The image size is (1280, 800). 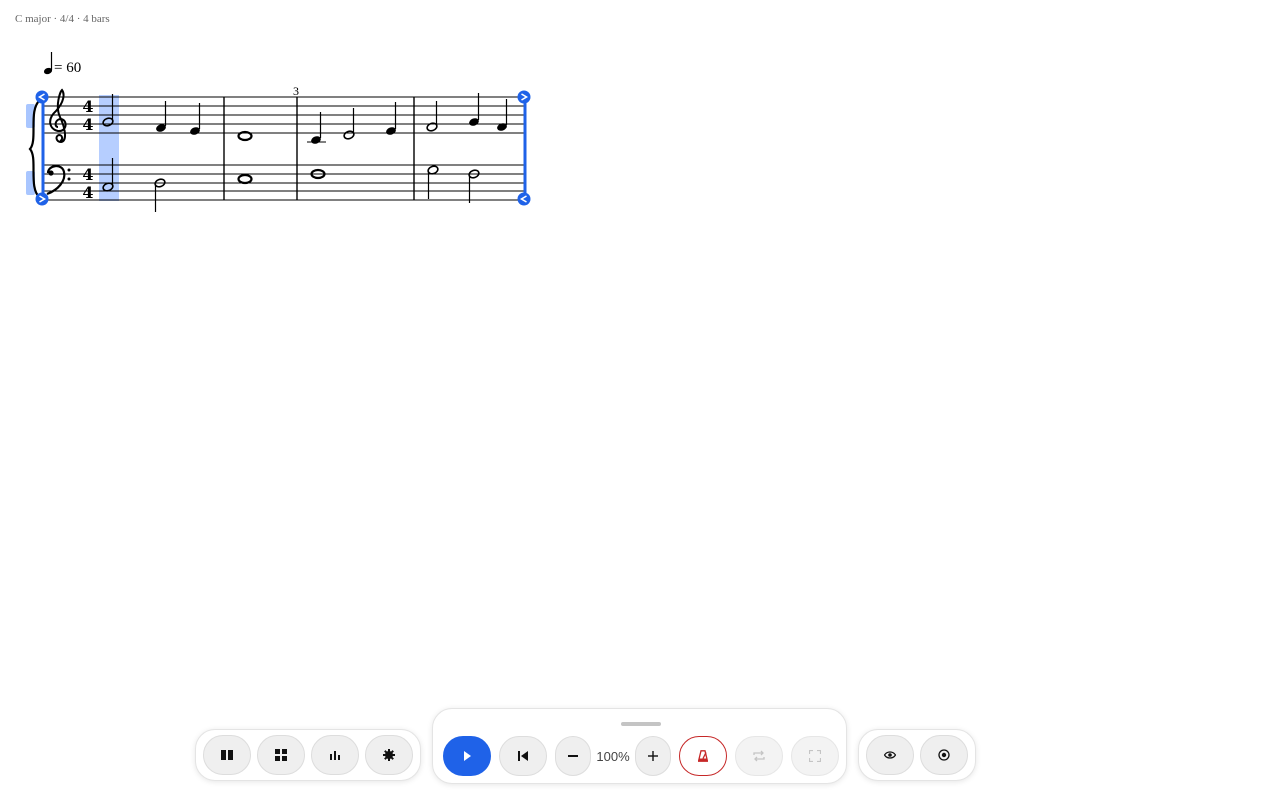 I want to click on bar-chart-icon, so click(x=335, y=755).